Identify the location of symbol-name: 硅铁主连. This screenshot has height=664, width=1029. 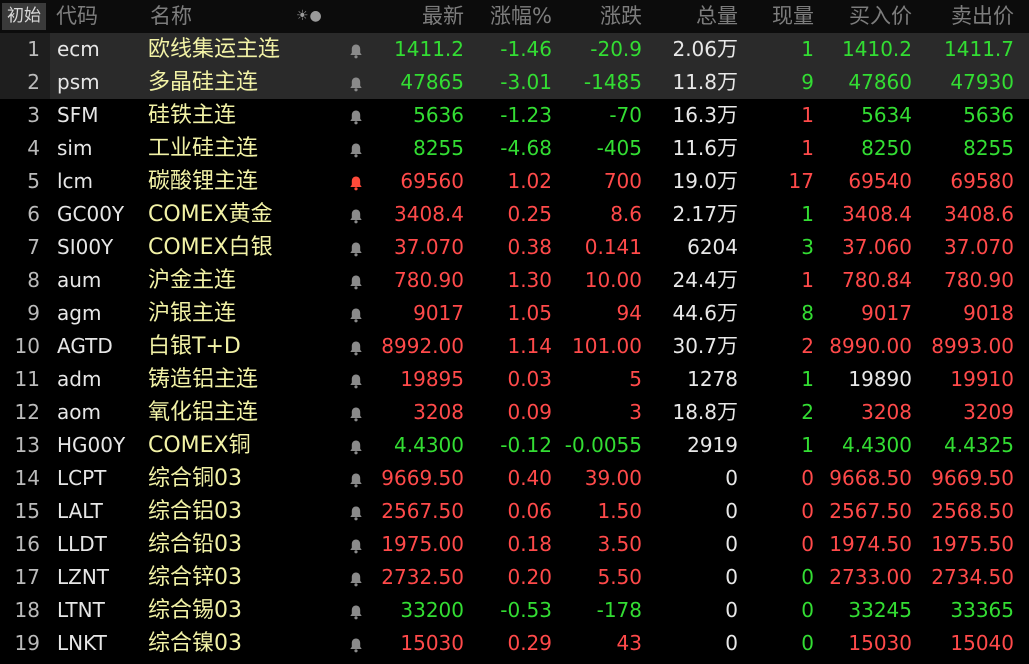
(192, 115).